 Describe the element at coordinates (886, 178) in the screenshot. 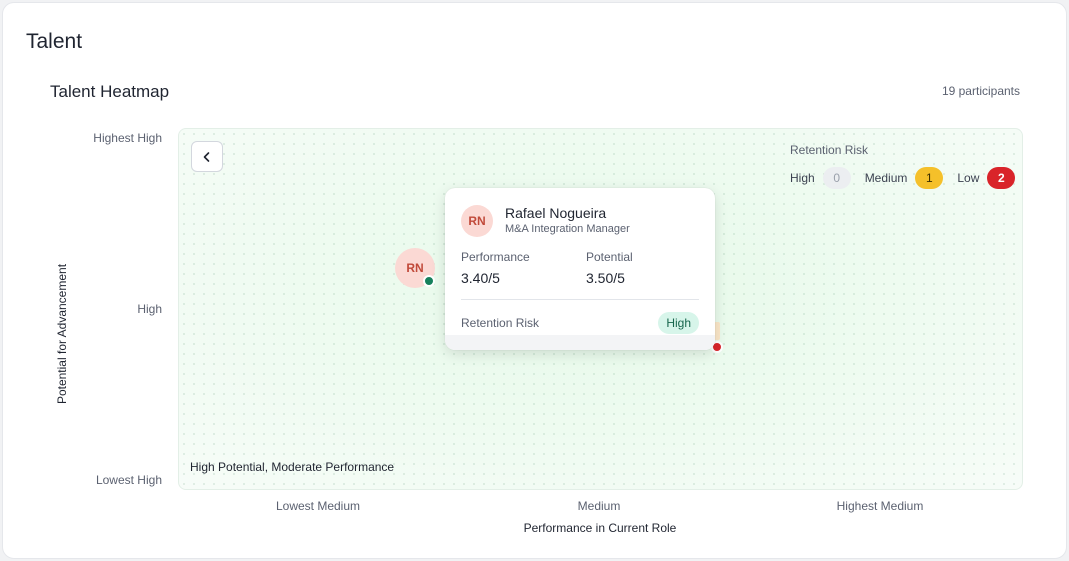

I see `legend-medium-label: Medium` at that location.